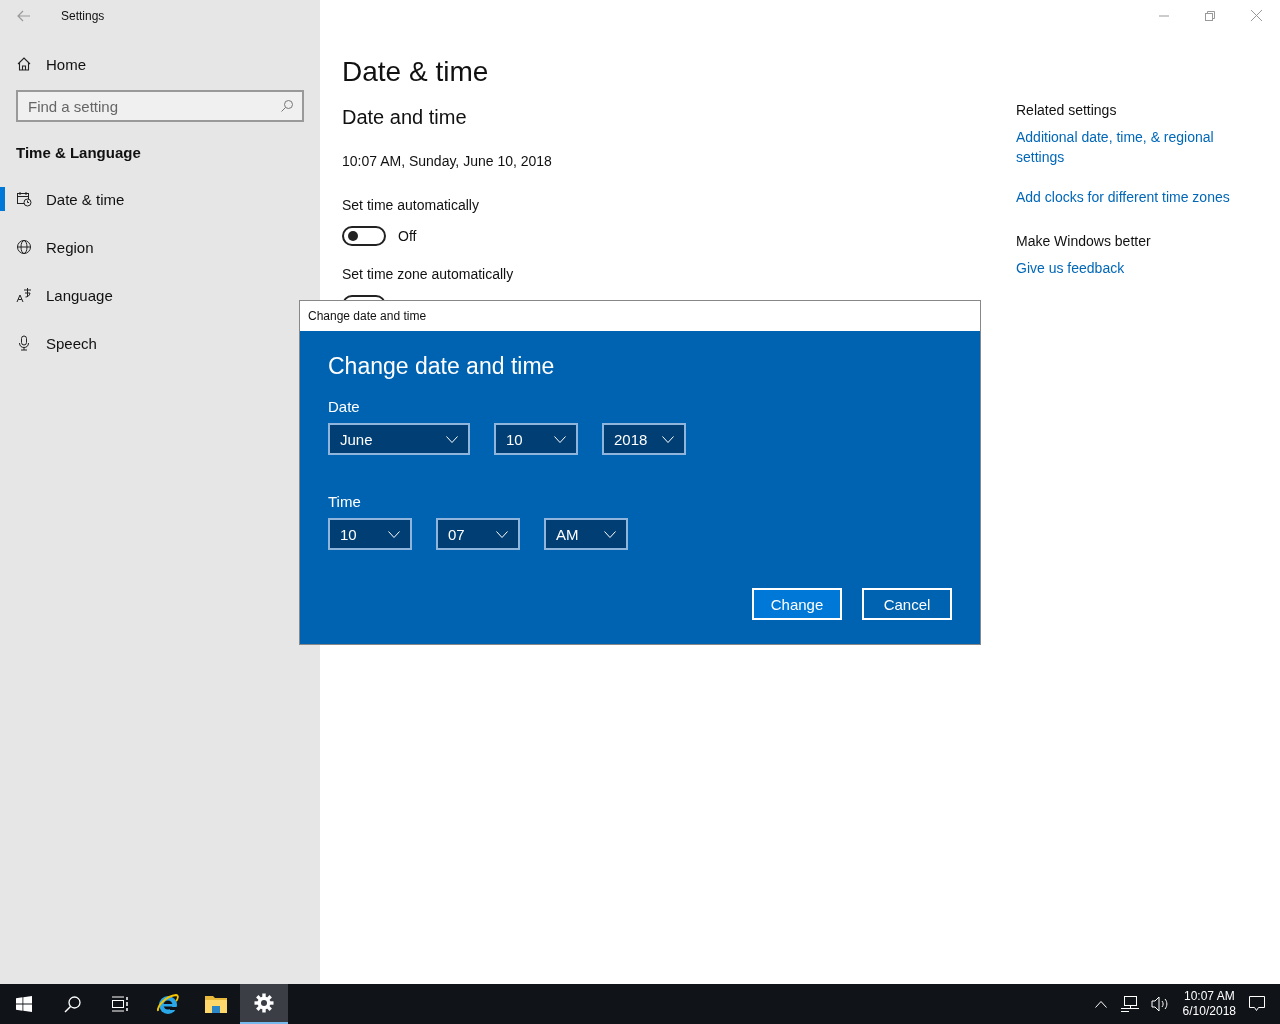  Describe the element at coordinates (1067, 110) in the screenshot. I see `related-heading: Related settings` at that location.